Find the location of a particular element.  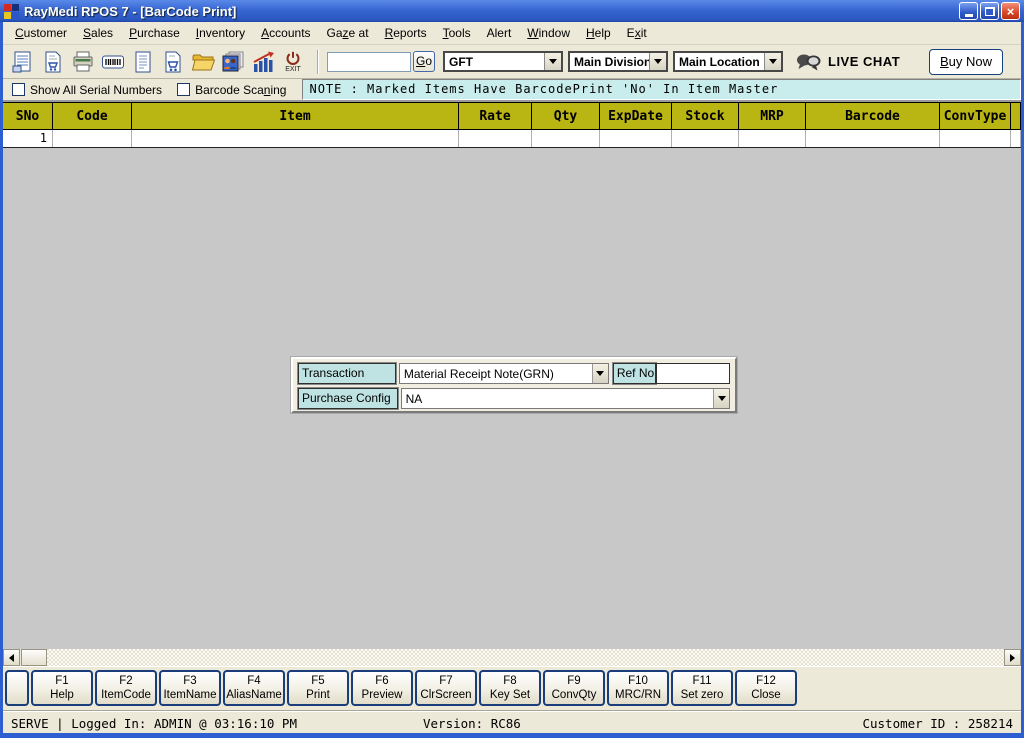

transaction-select: Material Receipt Note(GRN) is located at coordinates (503, 373).